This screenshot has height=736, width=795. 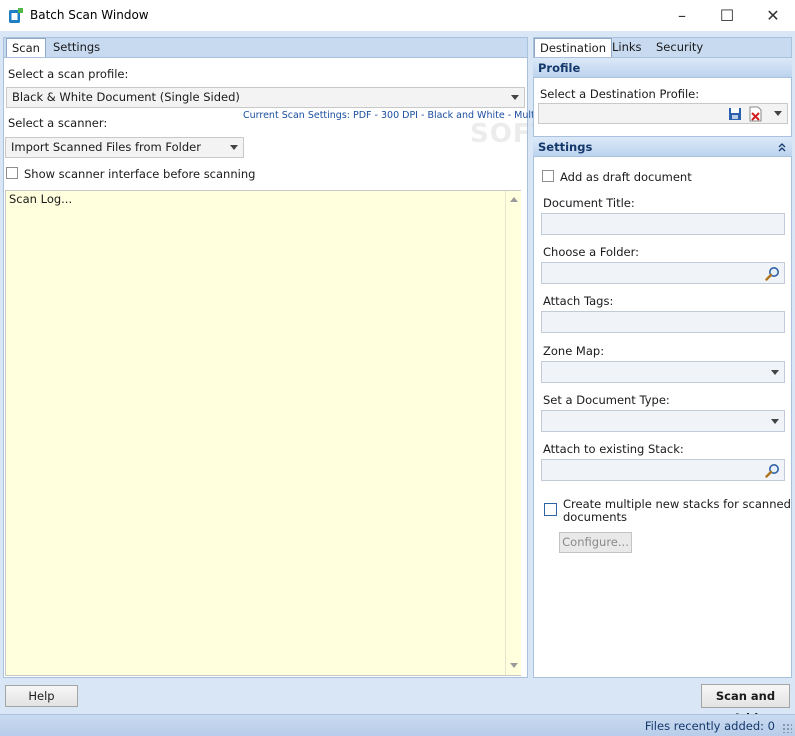 I want to click on folder-input, so click(x=663, y=273).